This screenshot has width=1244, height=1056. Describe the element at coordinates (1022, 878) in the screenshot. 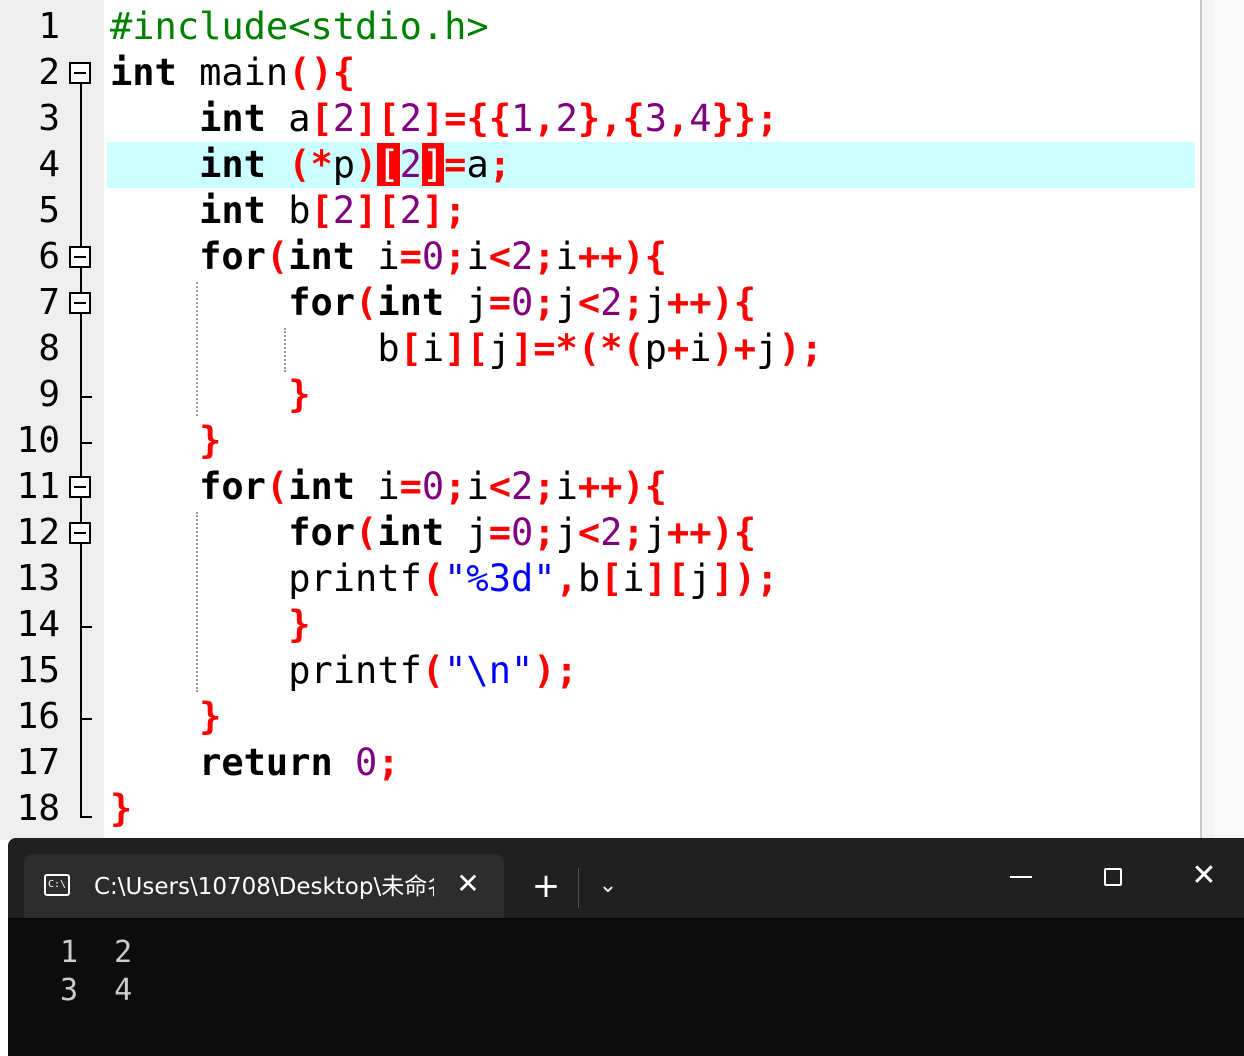

I see `minimize-button` at that location.